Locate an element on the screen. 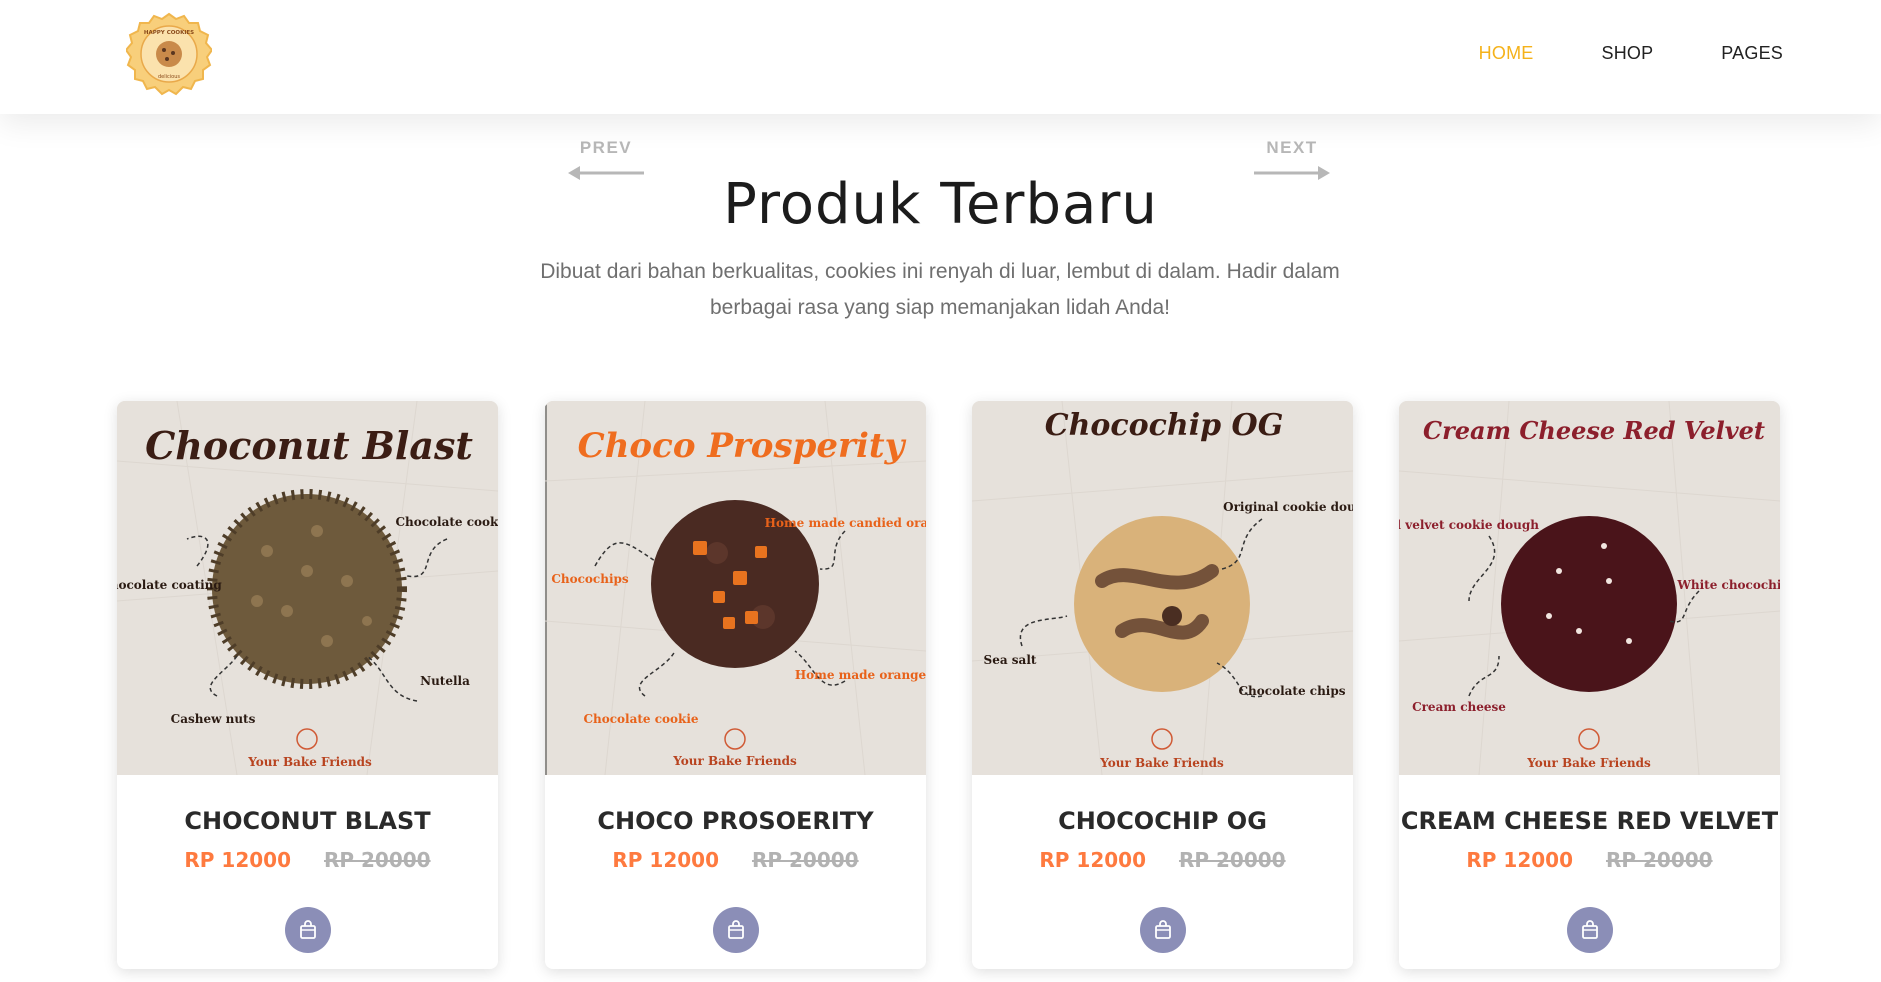  image-title: Choco Prosperity is located at coordinates (742, 446).